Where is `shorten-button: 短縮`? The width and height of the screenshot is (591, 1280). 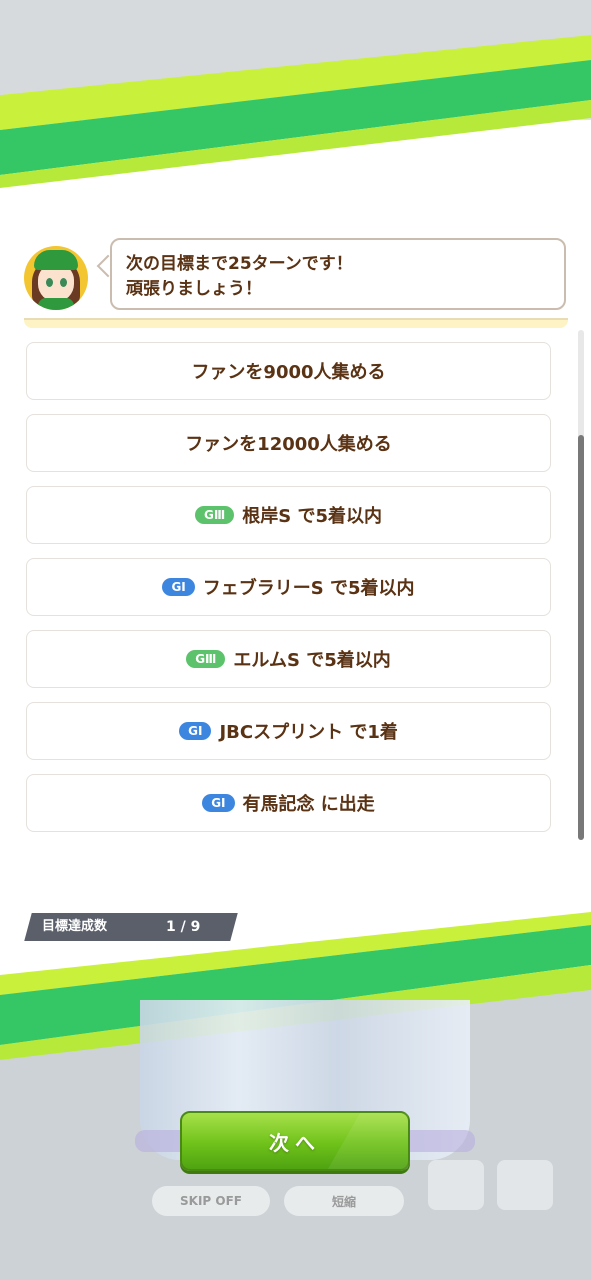
shorten-button: 短縮 is located at coordinates (344, 1201).